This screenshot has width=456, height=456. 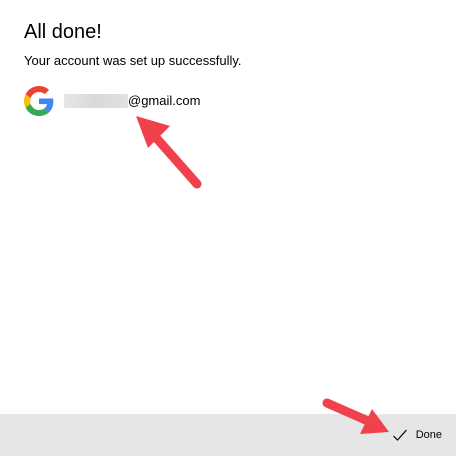 What do you see at coordinates (164, 100) in the screenshot?
I see `account-email: @gmail.com` at bounding box center [164, 100].